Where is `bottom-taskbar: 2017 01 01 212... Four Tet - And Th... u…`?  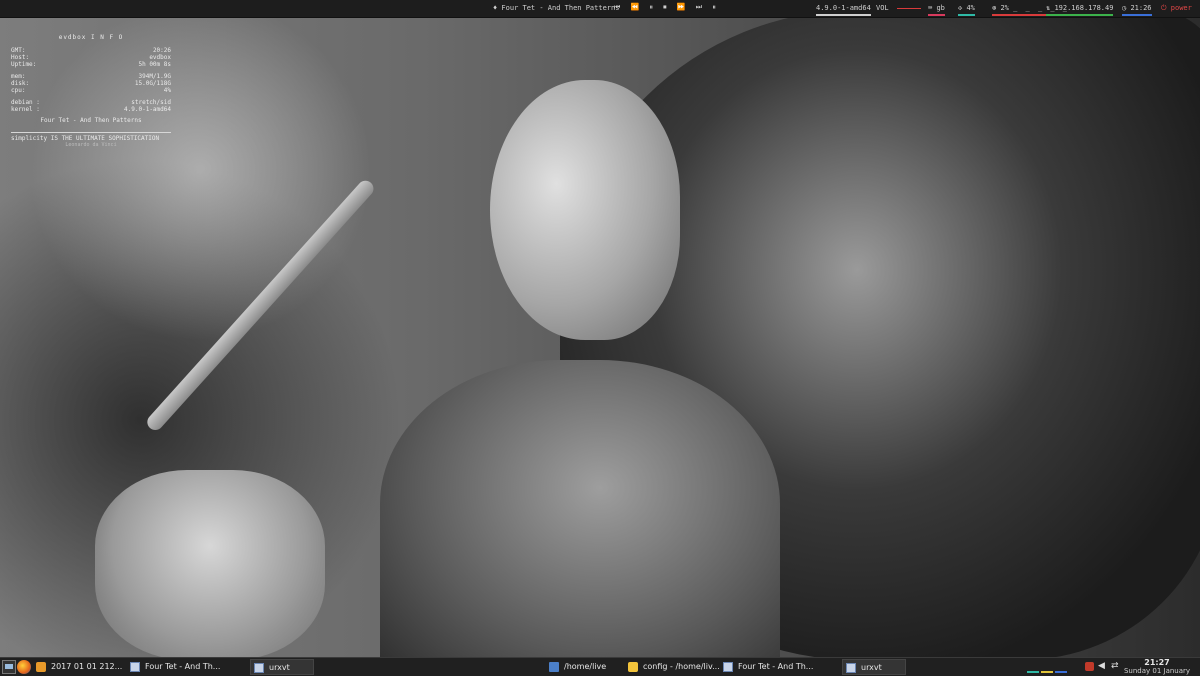 bottom-taskbar: 2017 01 01 212... Four Tet - And Th... u… is located at coordinates (600, 666).